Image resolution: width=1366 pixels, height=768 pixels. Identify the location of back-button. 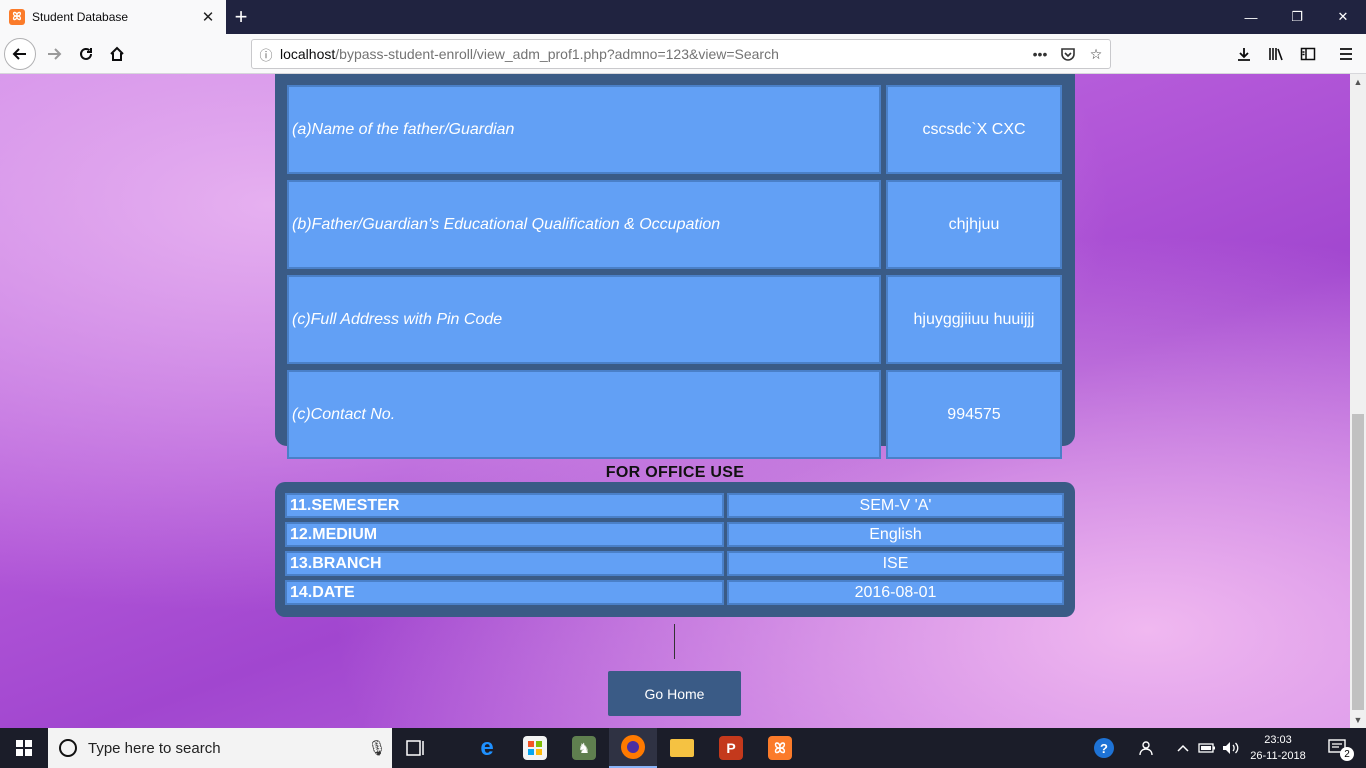
(20, 54).